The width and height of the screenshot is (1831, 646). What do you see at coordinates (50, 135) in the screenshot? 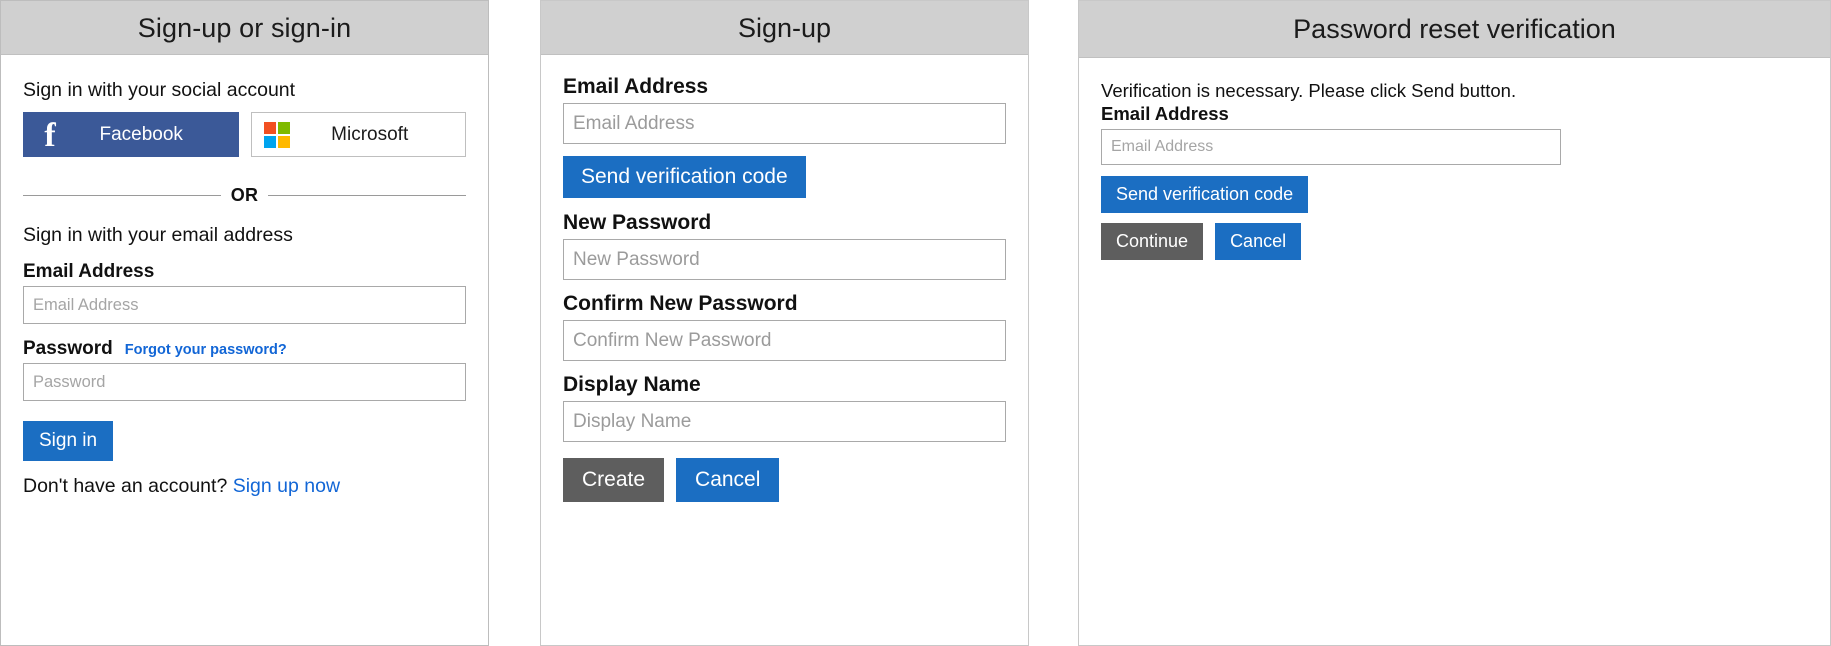
I see `facebook-f-icon: f` at bounding box center [50, 135].